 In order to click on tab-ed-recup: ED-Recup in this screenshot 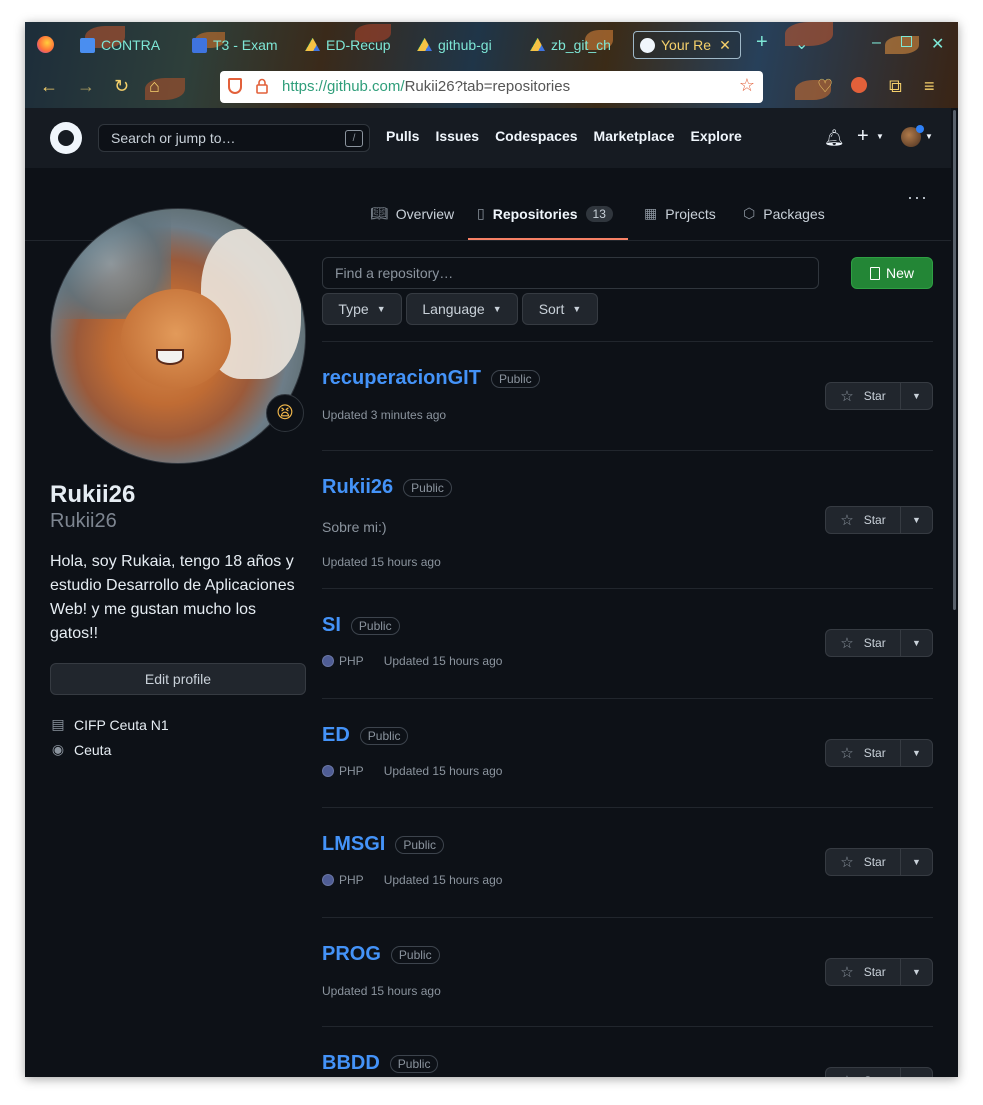, I will do `click(349, 45)`.